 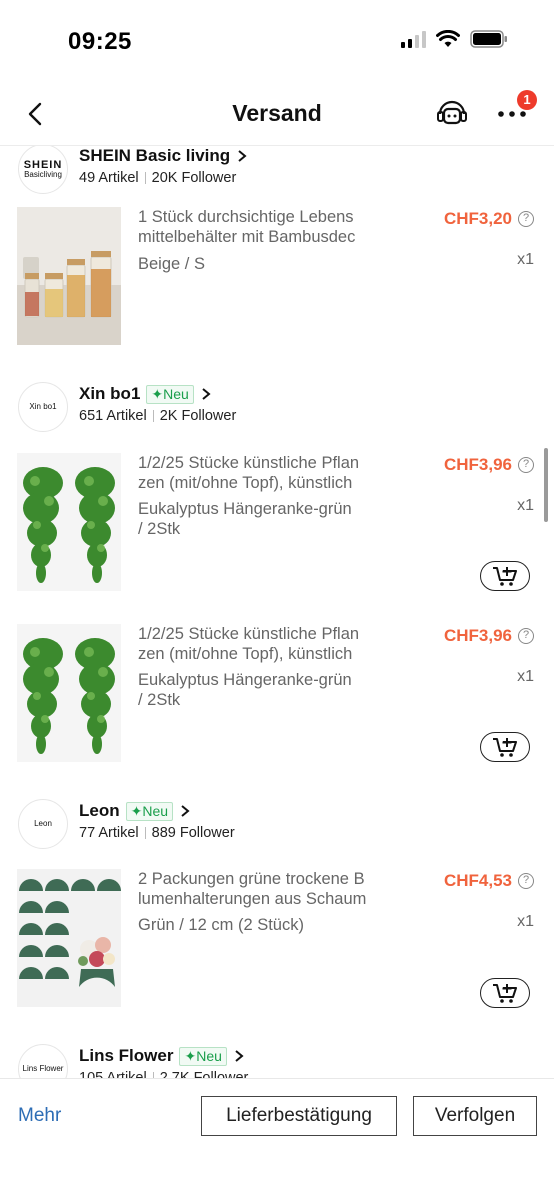 I want to click on status-time: 09:25, so click(x=100, y=41).